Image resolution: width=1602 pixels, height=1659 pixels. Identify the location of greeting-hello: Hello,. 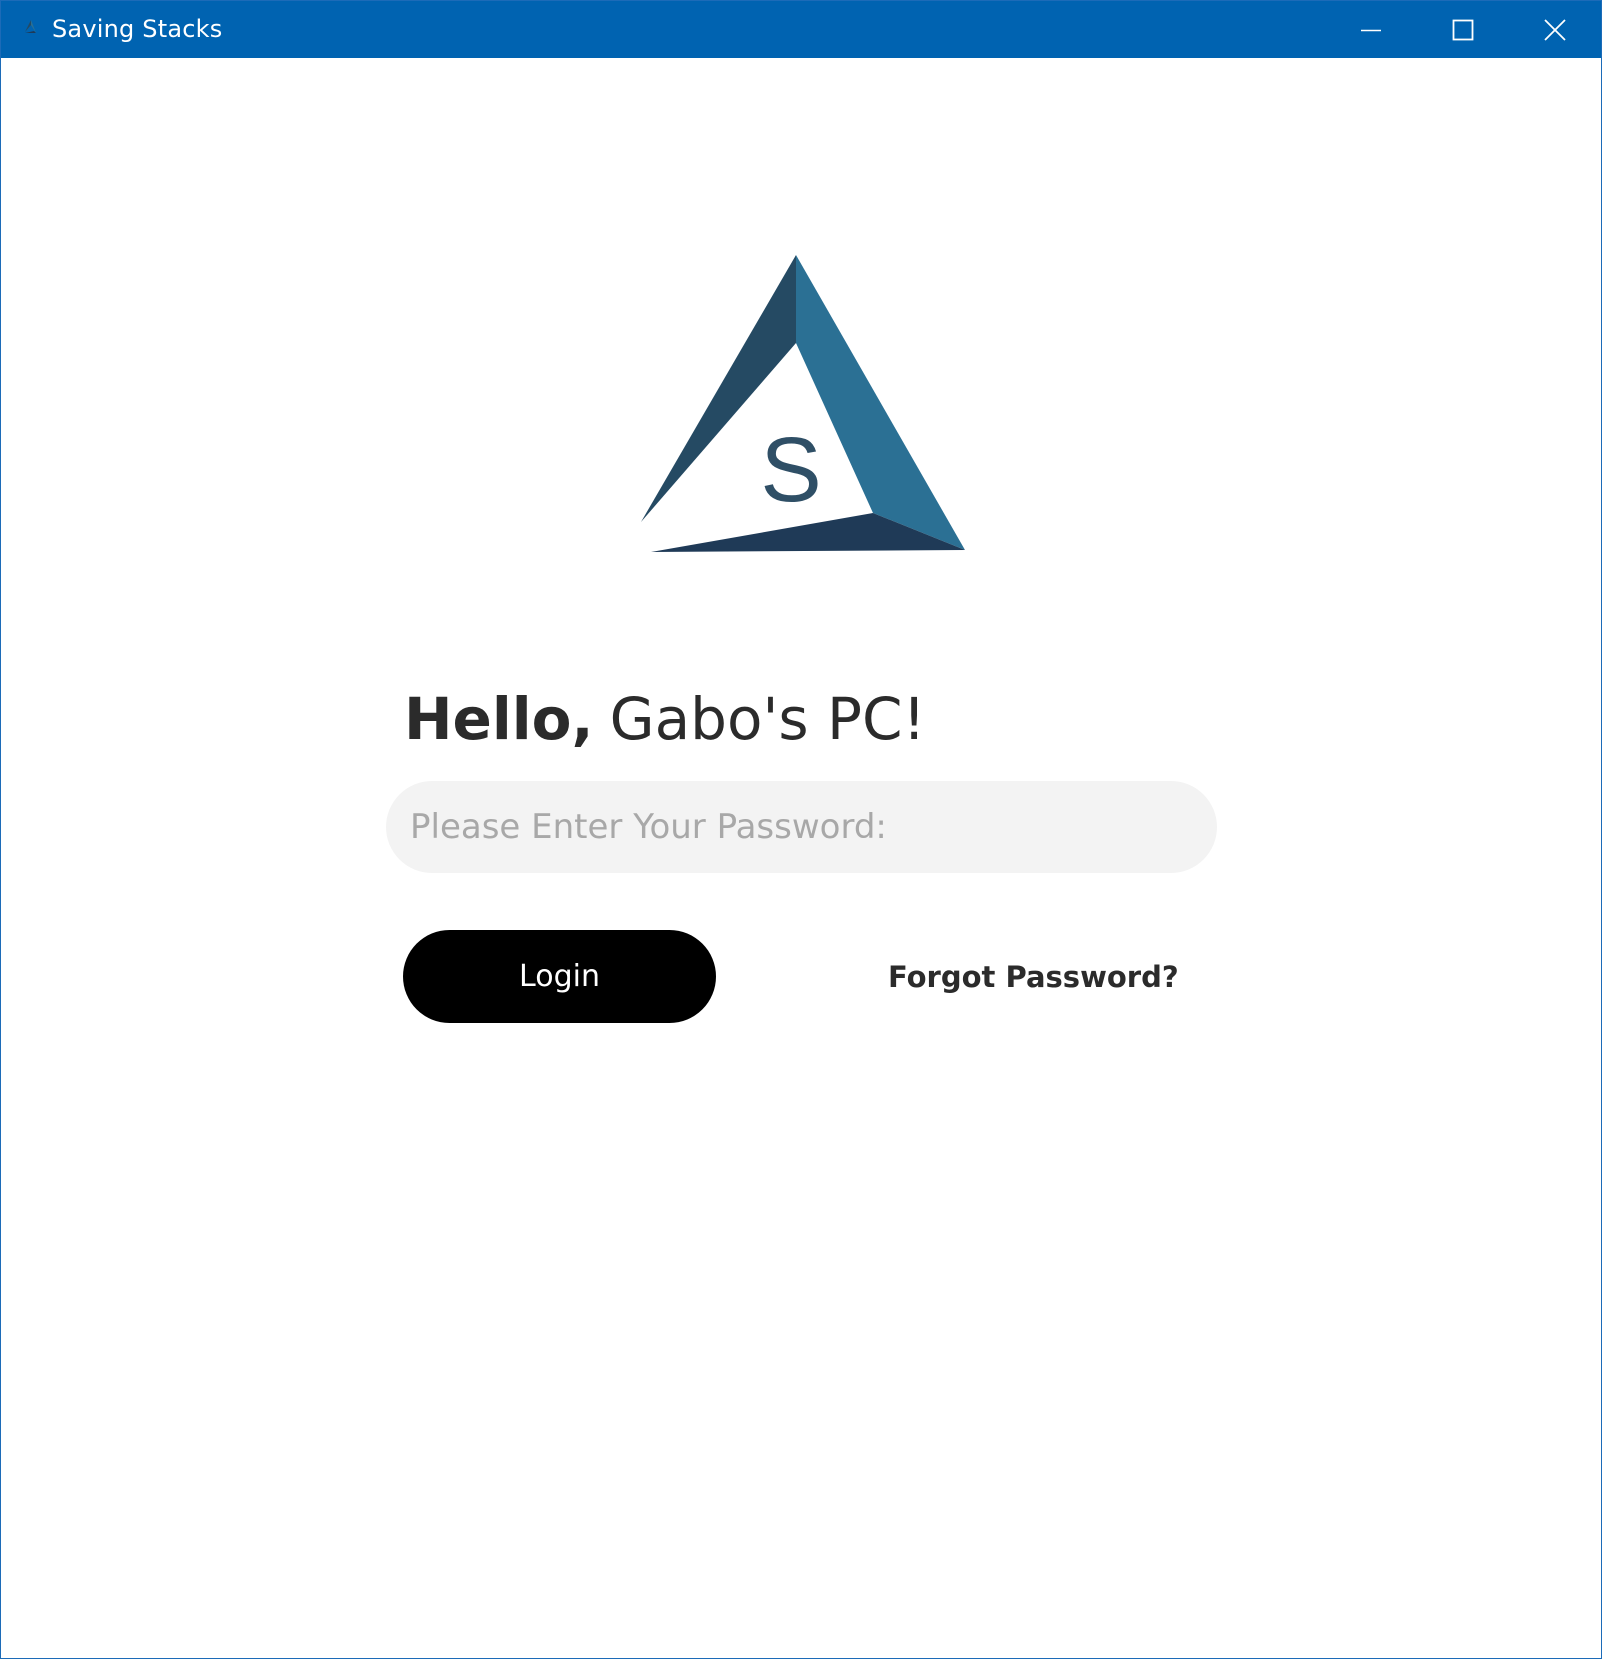
(499, 719).